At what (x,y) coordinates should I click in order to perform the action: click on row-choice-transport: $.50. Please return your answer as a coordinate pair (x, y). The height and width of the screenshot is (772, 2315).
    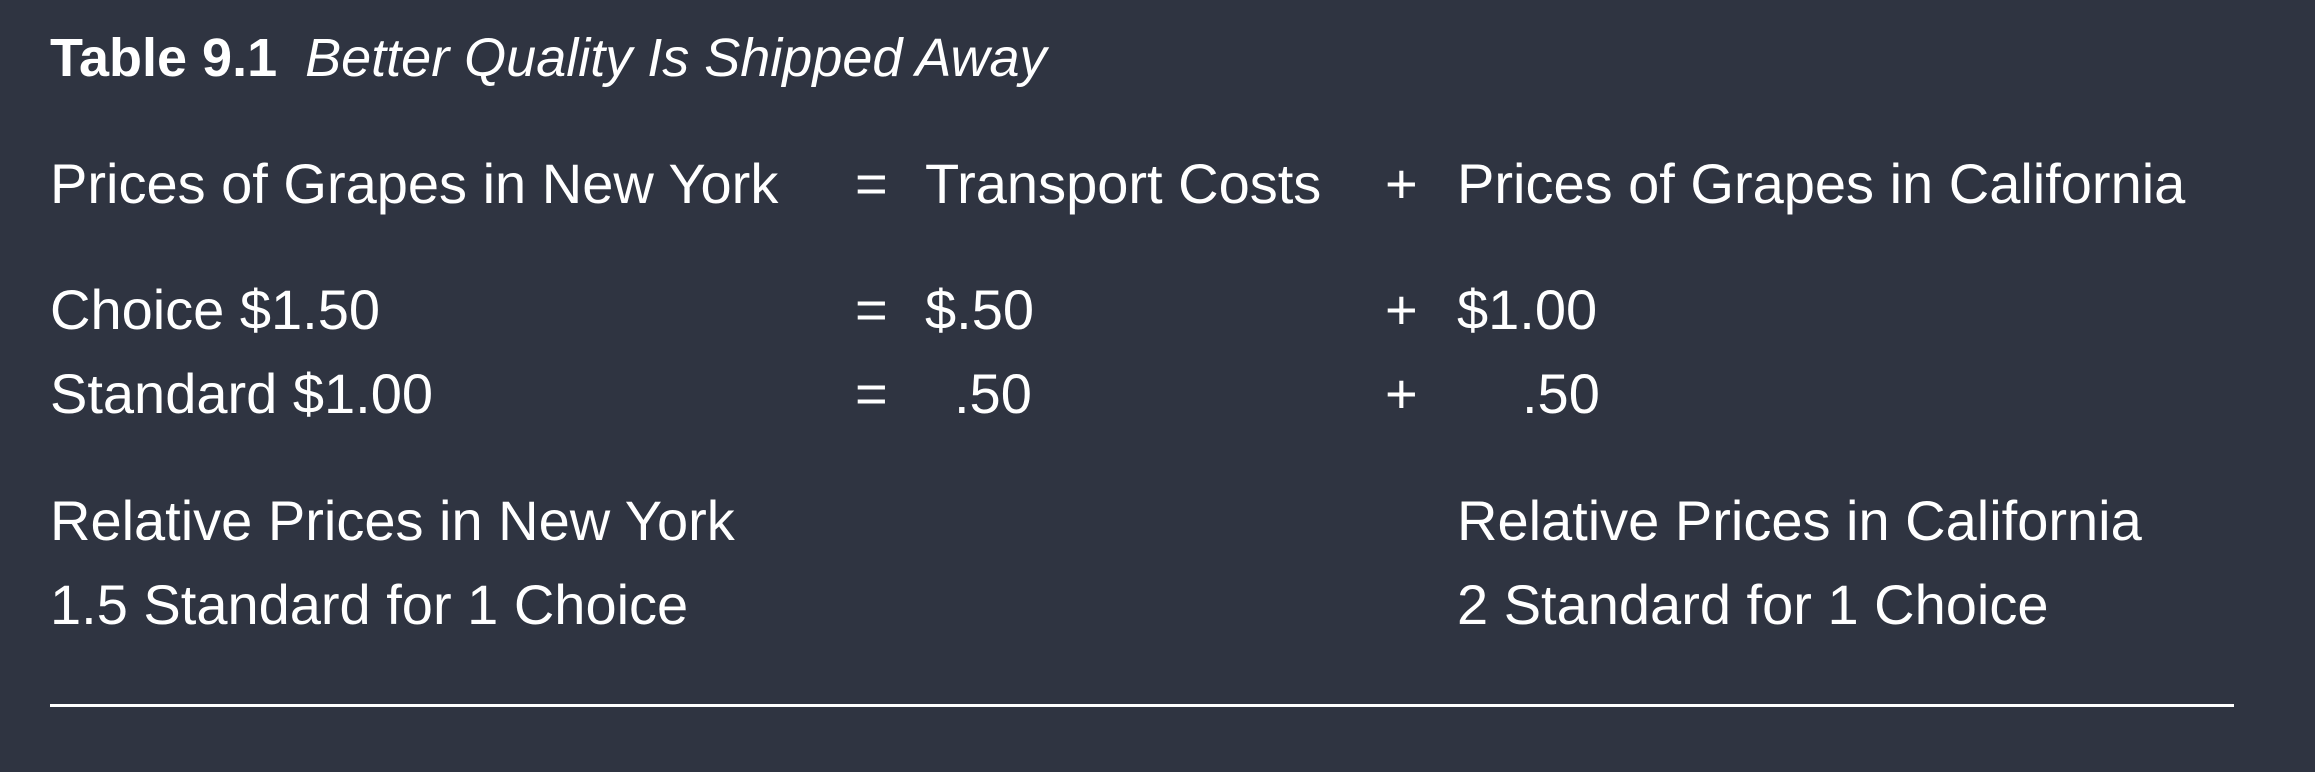
    Looking at the image, I should click on (979, 309).